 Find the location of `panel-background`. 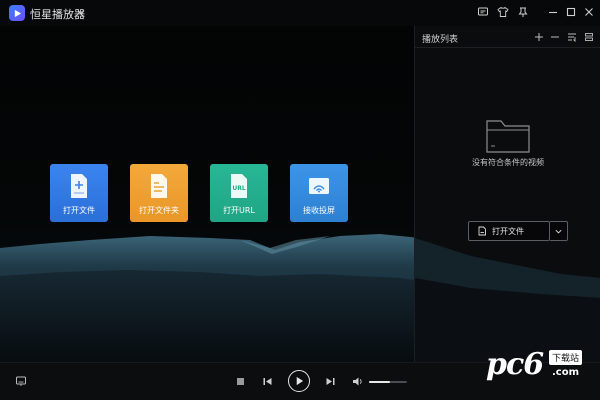

panel-background is located at coordinates (507, 300).